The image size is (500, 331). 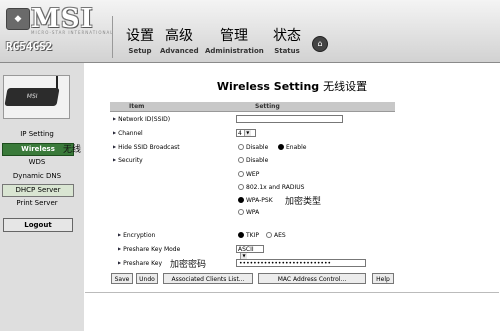 I want to click on preshare-key-label: Preshare Key, so click(x=140, y=263).